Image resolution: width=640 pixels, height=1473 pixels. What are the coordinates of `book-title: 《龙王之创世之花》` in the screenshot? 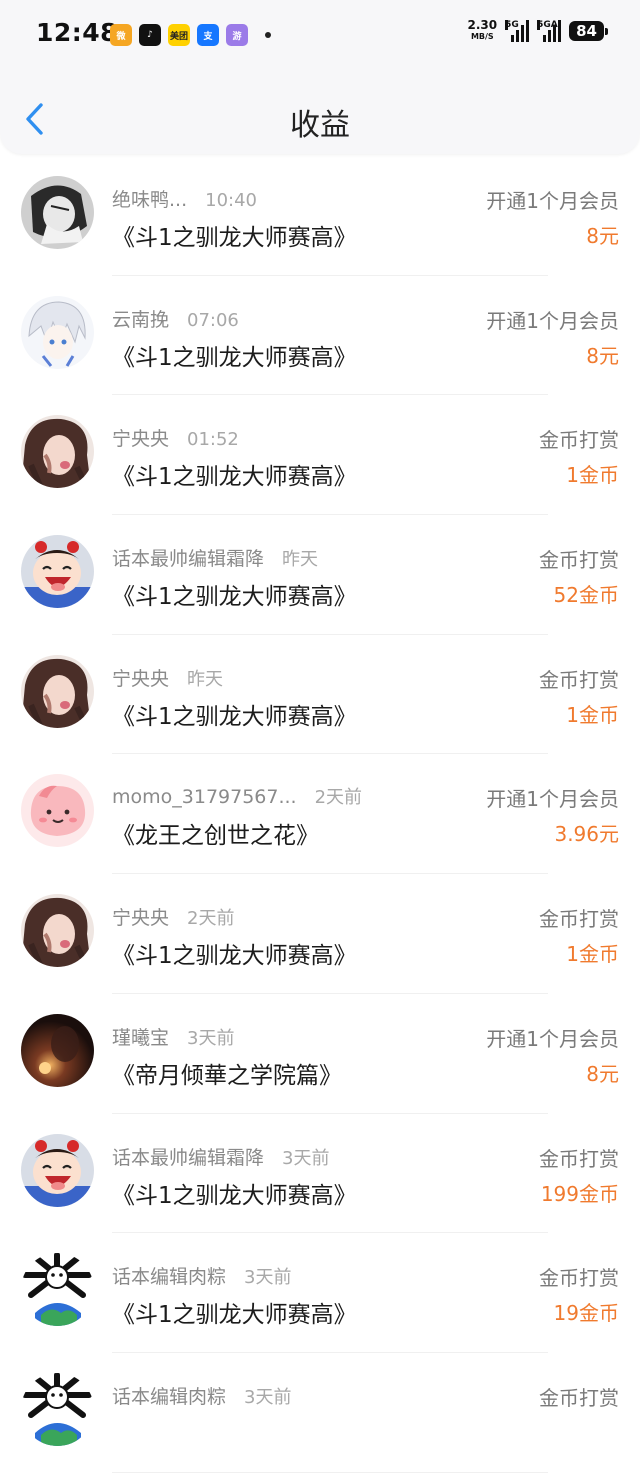 It's located at (215, 836).